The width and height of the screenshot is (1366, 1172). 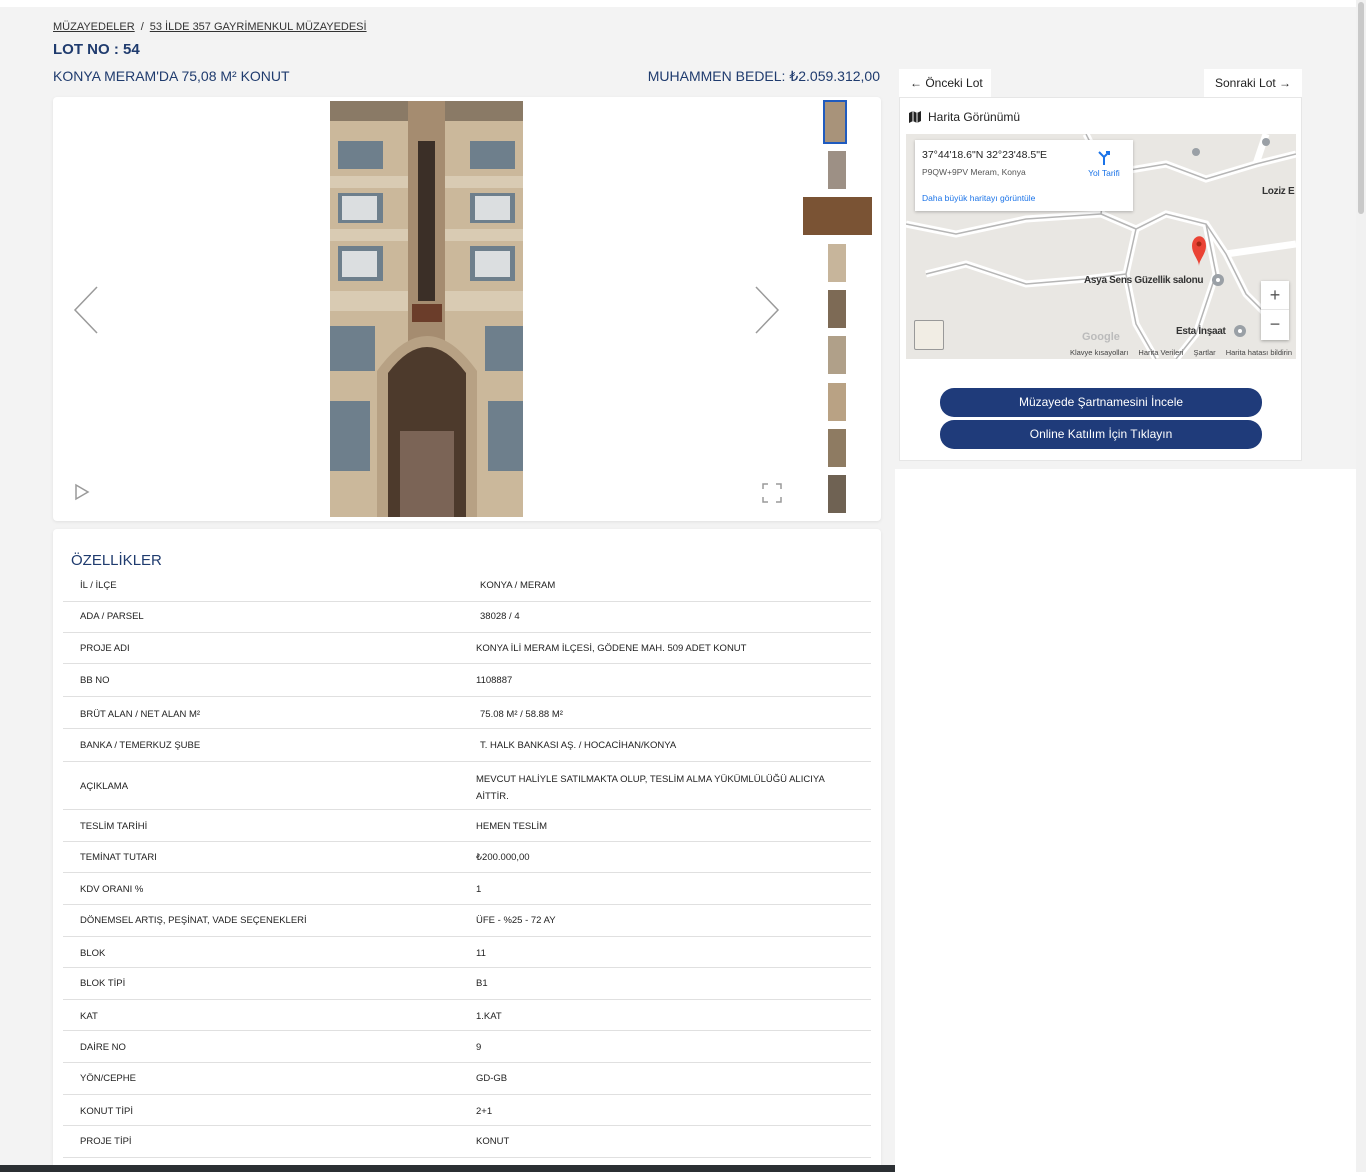 I want to click on directions-label: Yol Tarifi, so click(x=1104, y=173).